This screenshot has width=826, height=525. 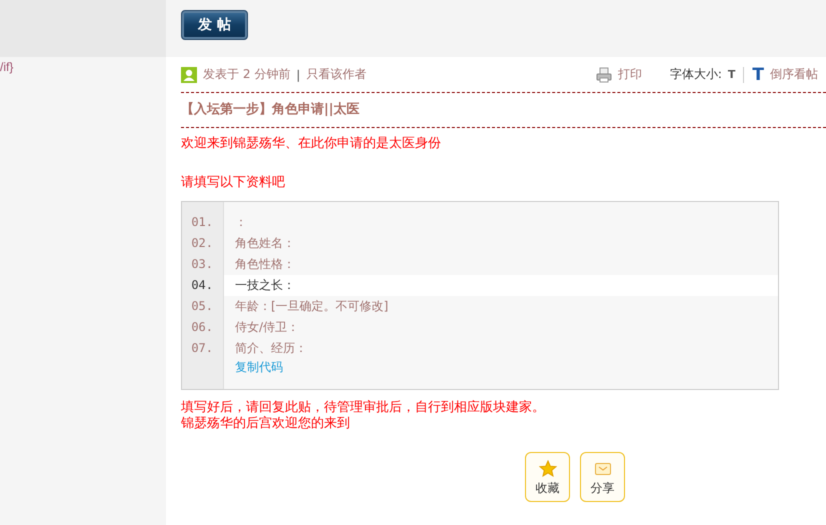 What do you see at coordinates (758, 74) in the screenshot?
I see `large-font-button: T` at bounding box center [758, 74].